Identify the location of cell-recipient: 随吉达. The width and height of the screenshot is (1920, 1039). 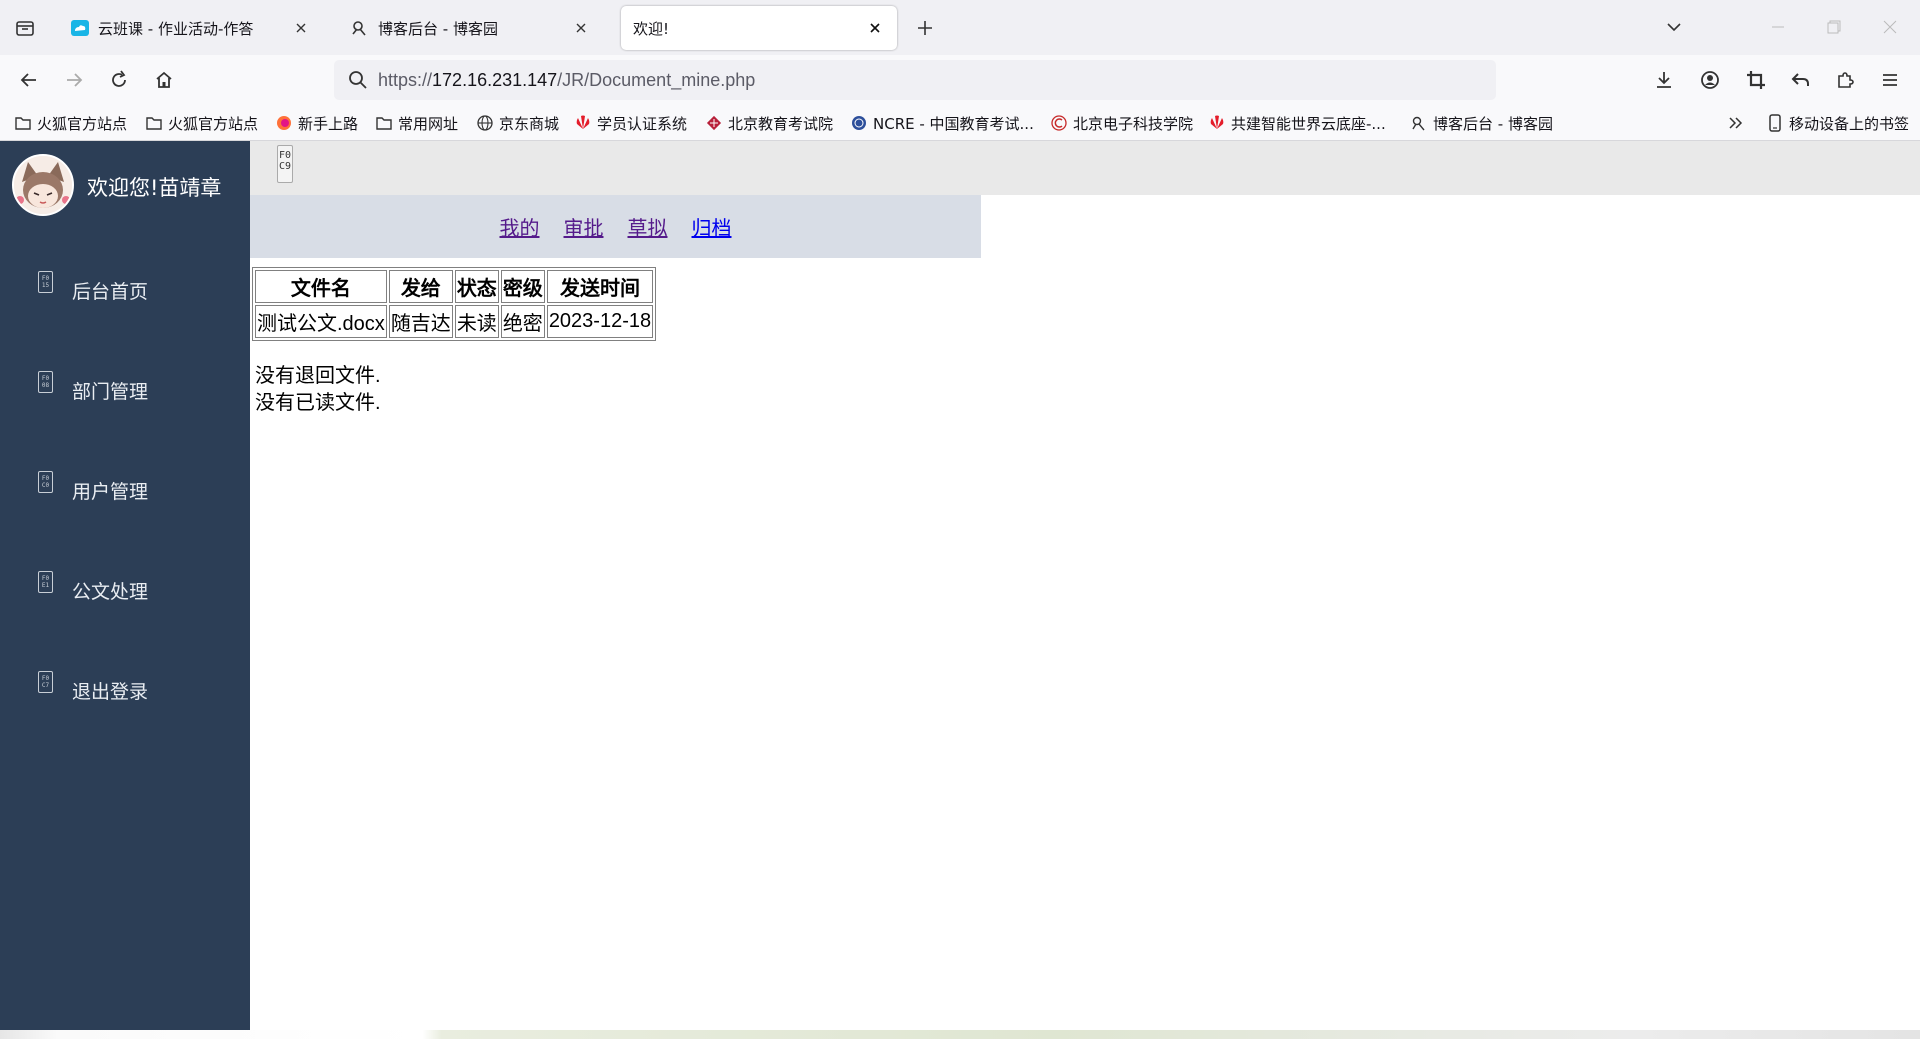
(420, 321).